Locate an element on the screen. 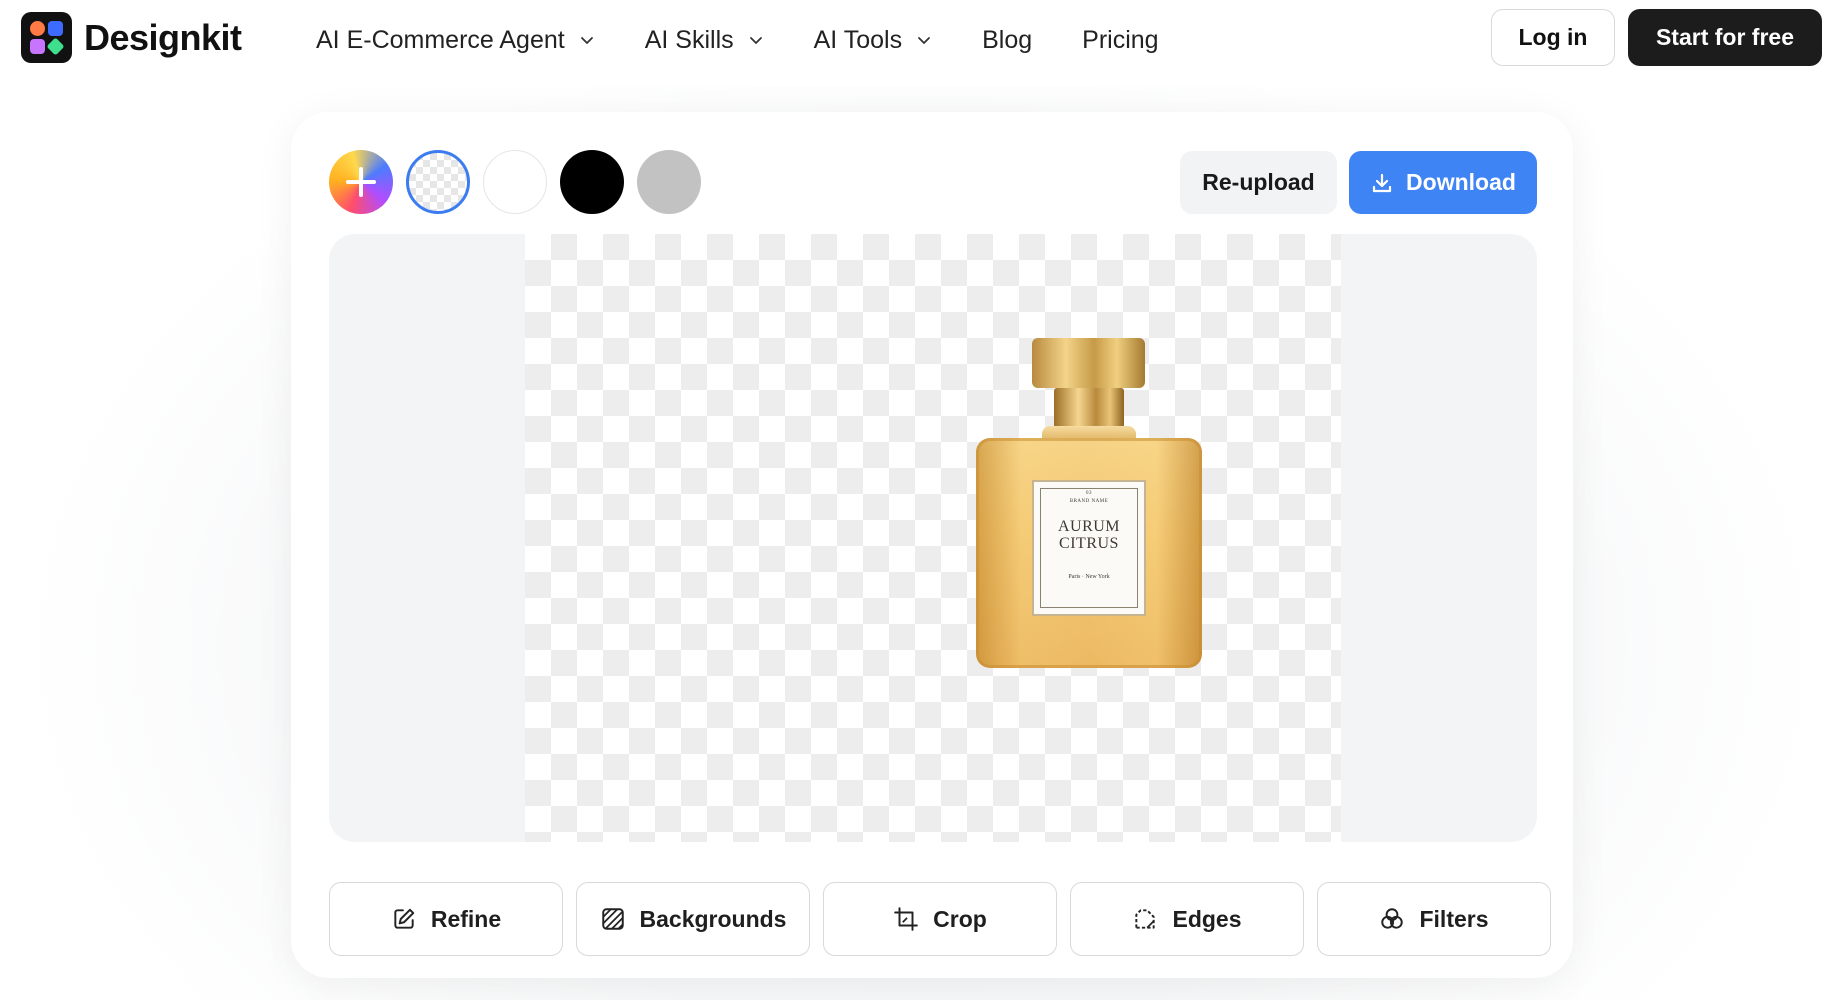 This screenshot has height=1000, width=1846. edges-button: Edges is located at coordinates (1187, 919).